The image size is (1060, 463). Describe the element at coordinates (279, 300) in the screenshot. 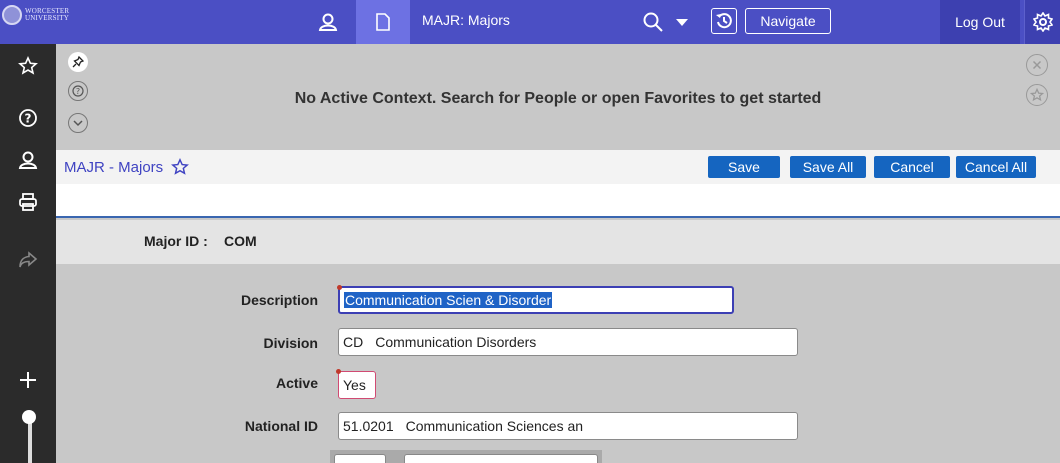

I see `description-label: Description` at that location.